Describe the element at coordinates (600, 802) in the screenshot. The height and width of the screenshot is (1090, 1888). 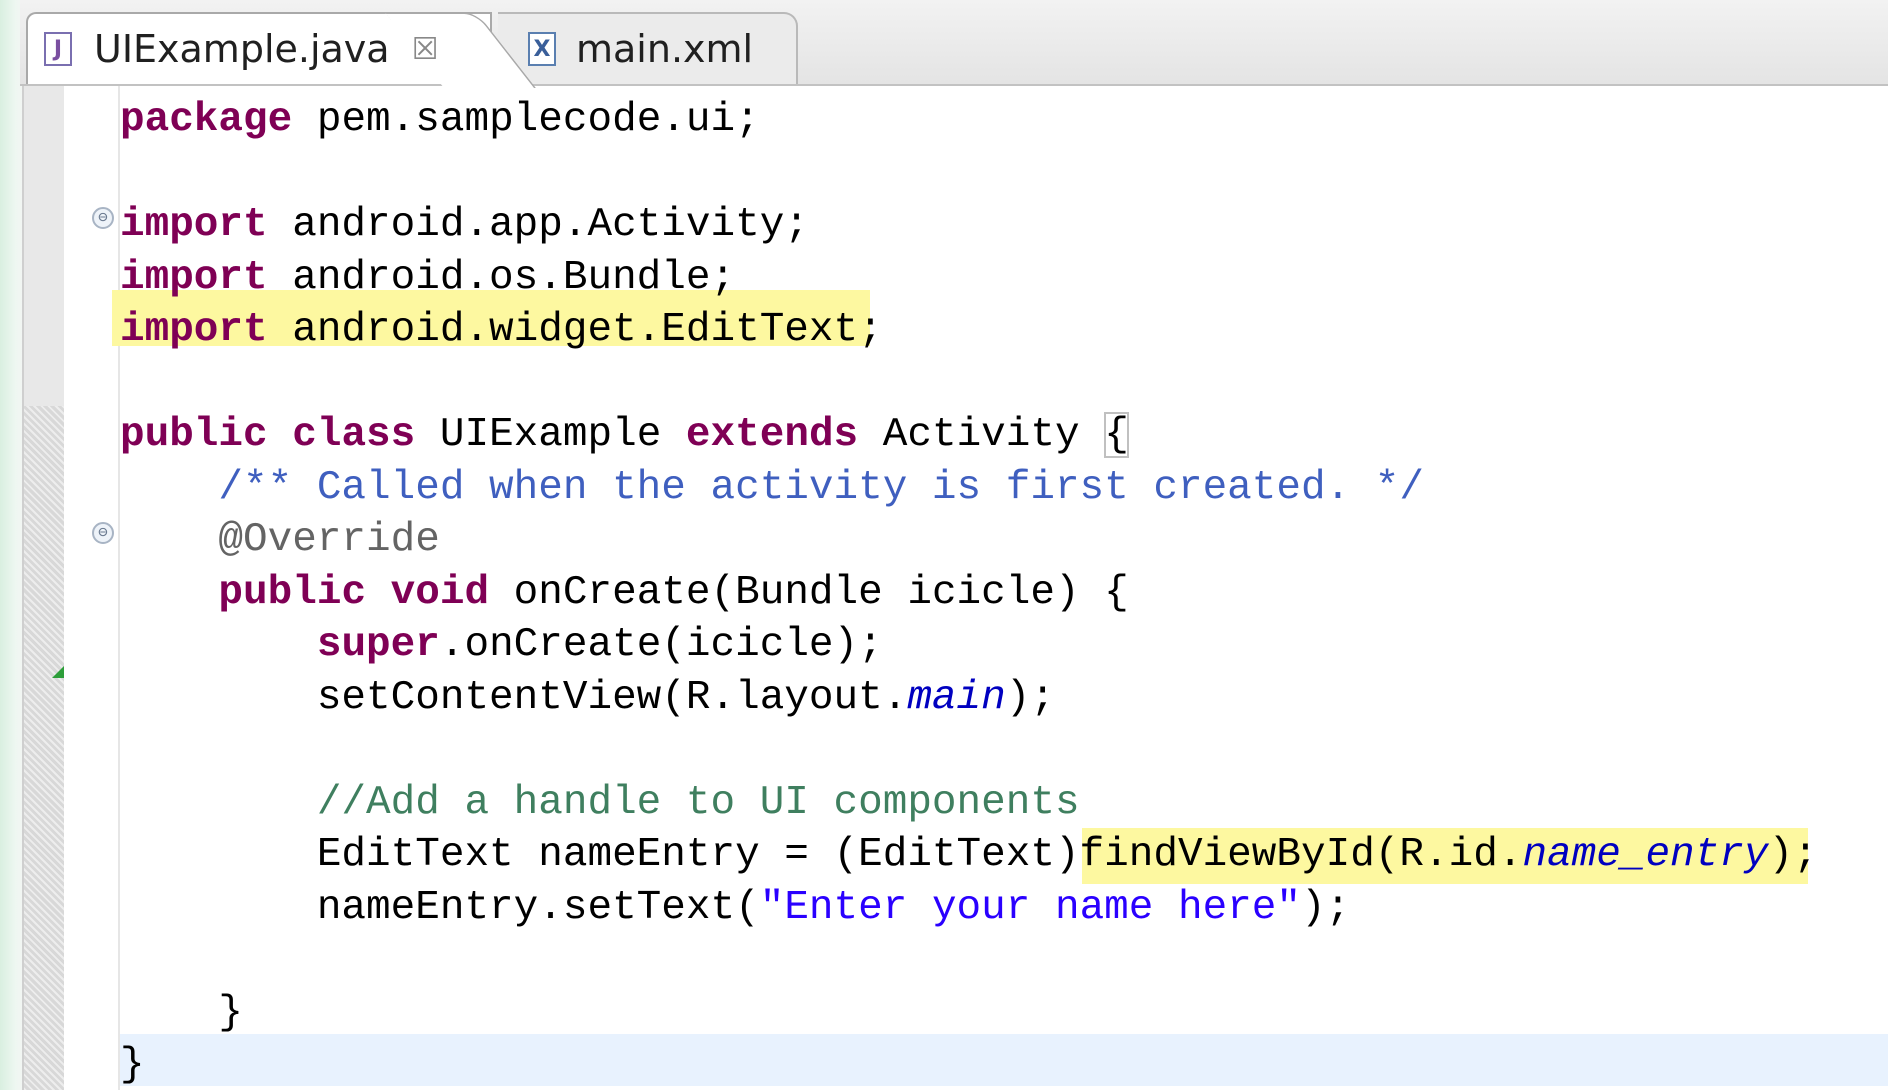
I see `code-token: //Add a handle to UI components` at that location.